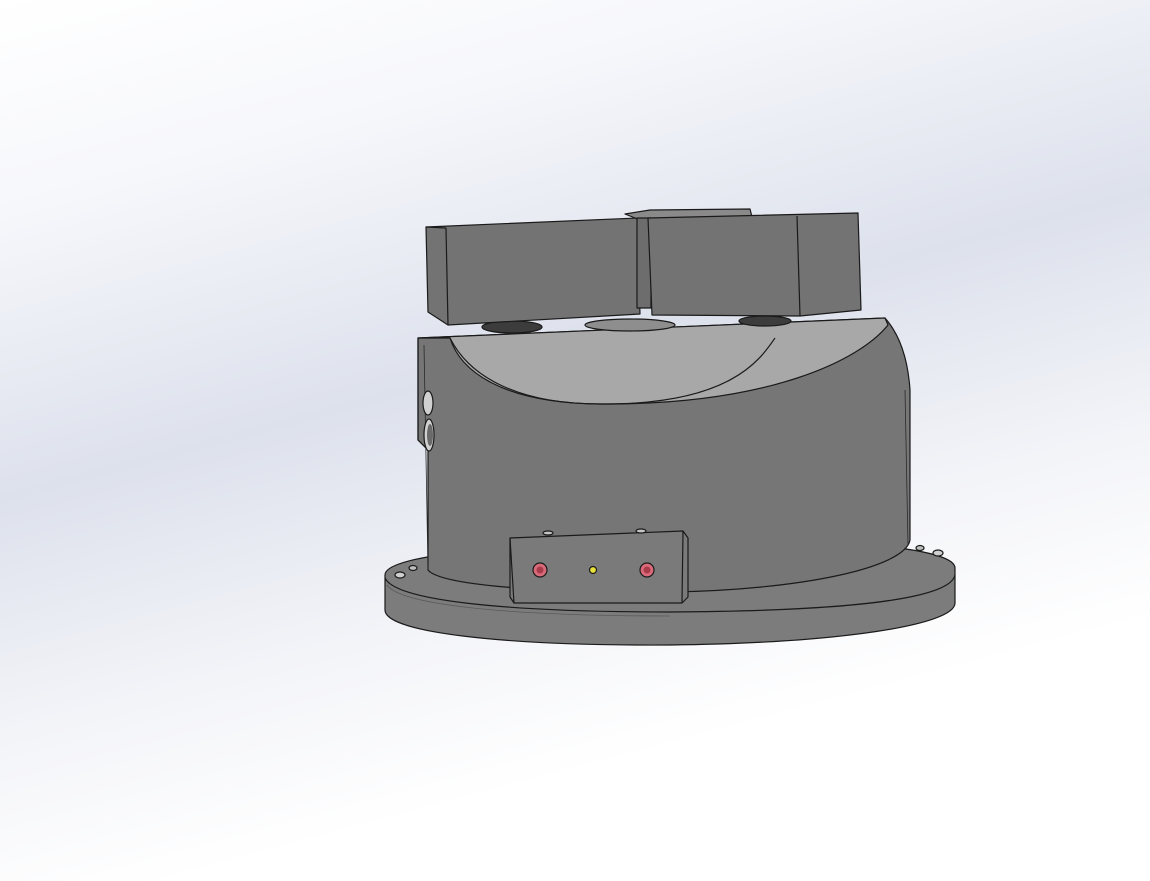 This screenshot has width=1150, height=881. I want to click on jaw-right, so click(754, 264).